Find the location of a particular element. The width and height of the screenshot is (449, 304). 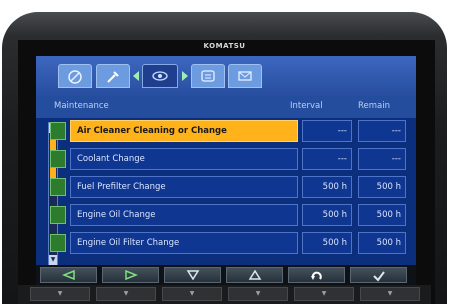

f6-confirm-button is located at coordinates (378, 275).